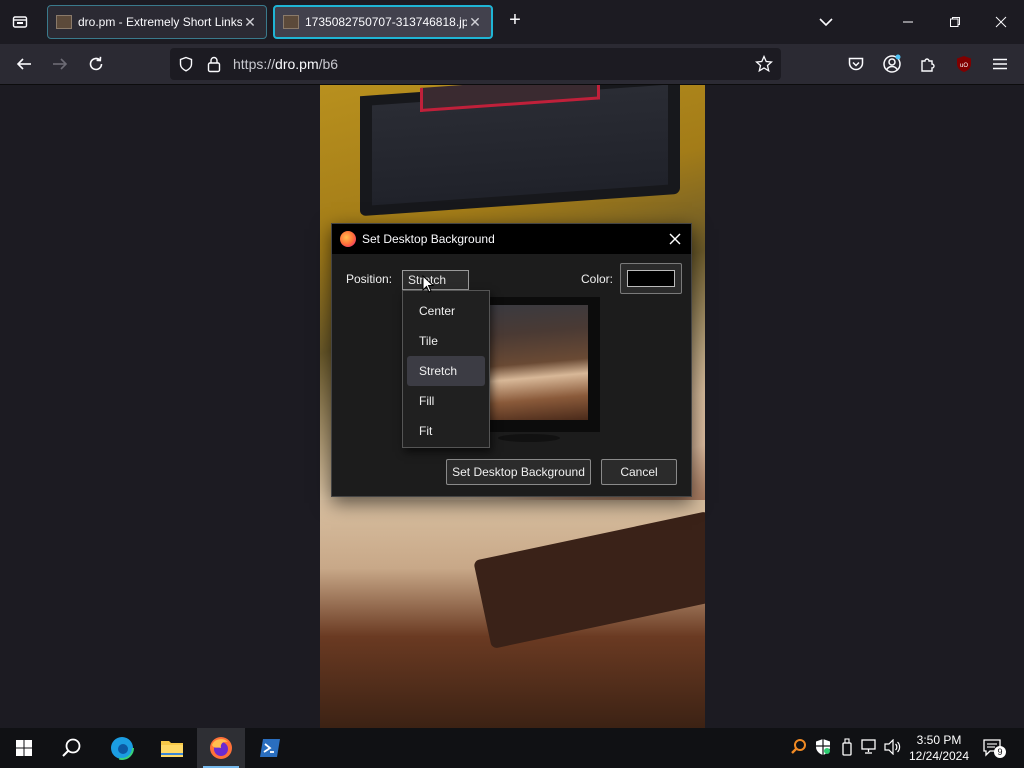 The height and width of the screenshot is (768, 1024). I want to click on option-fit: Fit, so click(446, 431).